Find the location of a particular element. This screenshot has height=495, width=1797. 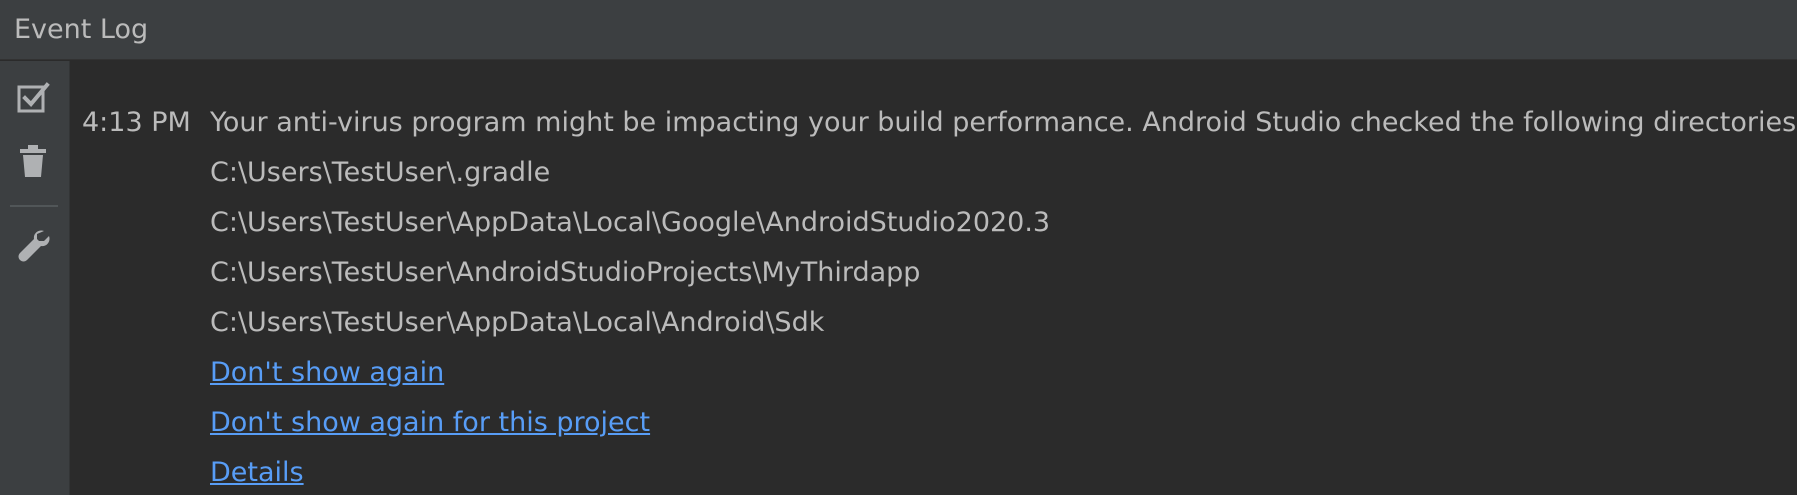

details-link: Details is located at coordinates (257, 472).